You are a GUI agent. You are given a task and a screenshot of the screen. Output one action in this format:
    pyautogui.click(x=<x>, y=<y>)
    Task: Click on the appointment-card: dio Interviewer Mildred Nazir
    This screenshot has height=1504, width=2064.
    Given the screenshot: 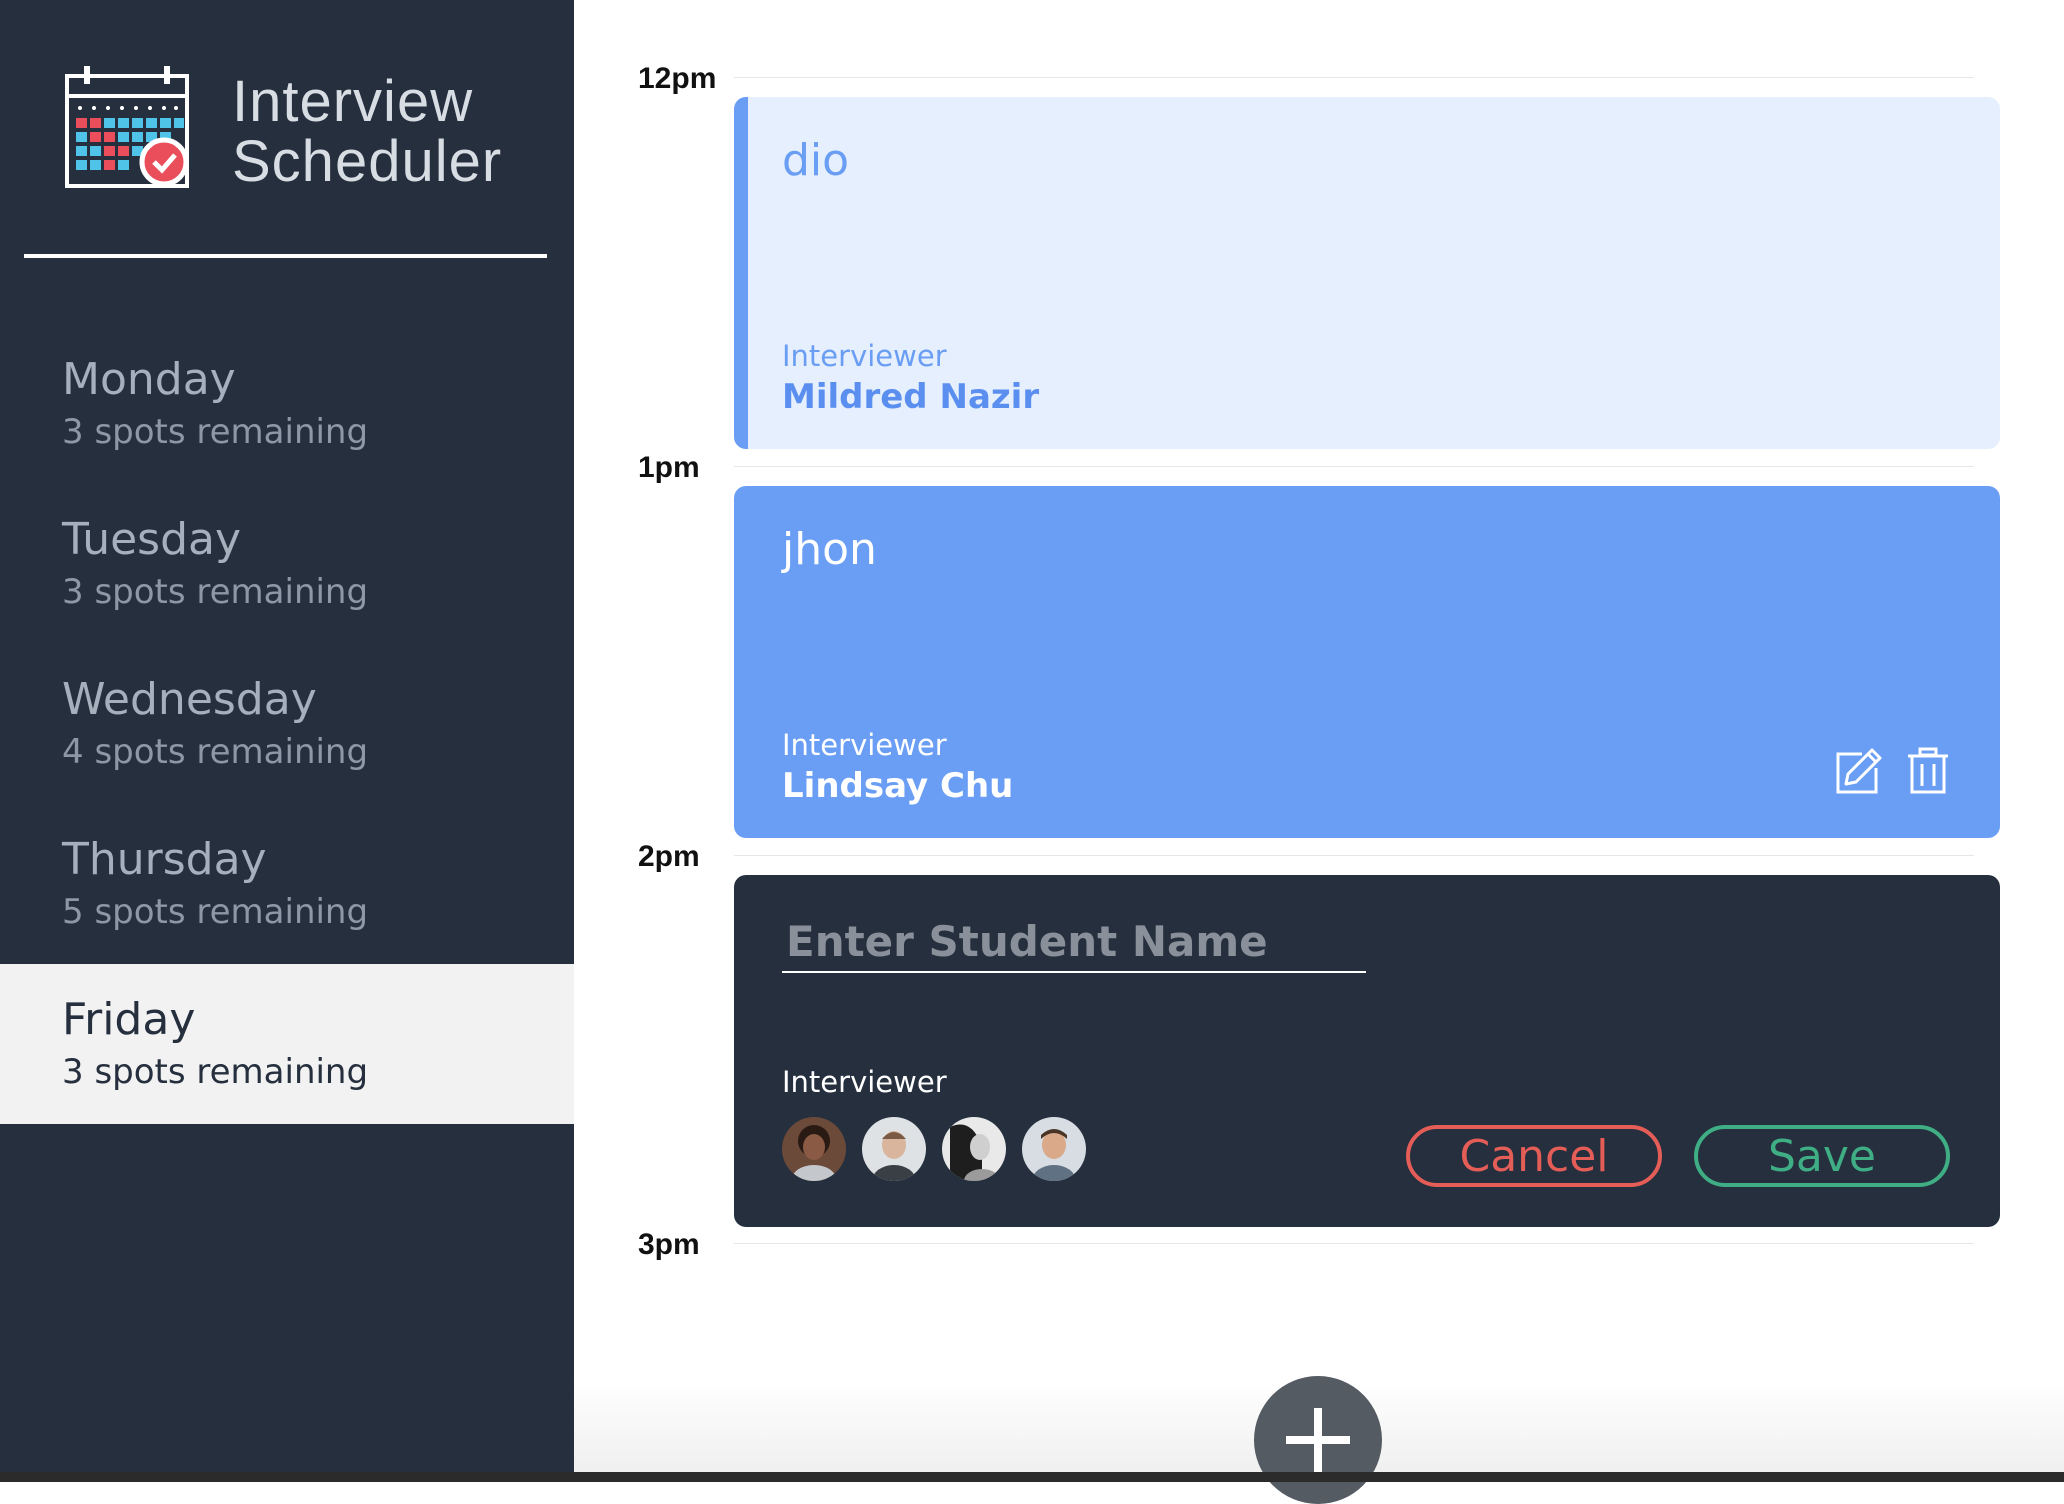 What is the action you would take?
    pyautogui.click(x=1367, y=273)
    